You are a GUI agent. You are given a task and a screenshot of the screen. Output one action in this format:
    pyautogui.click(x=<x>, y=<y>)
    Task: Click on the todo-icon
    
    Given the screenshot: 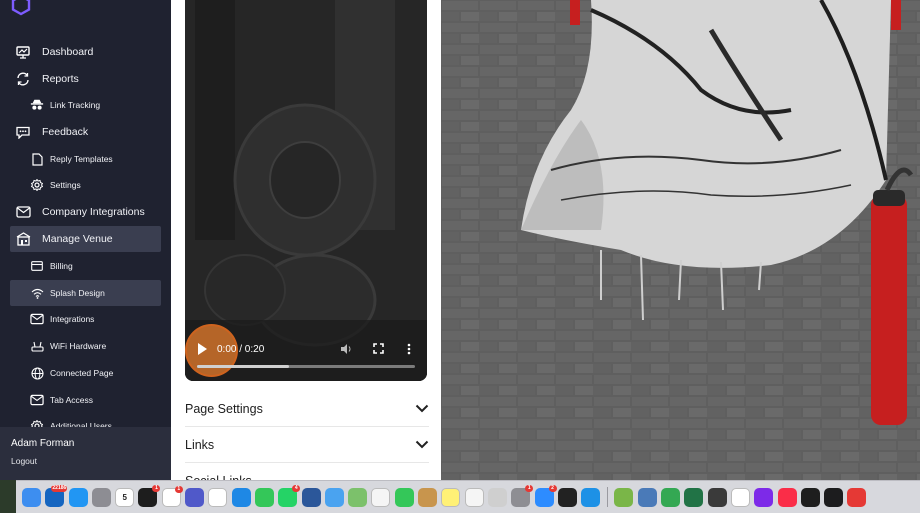 What is the action you would take?
    pyautogui.click(x=857, y=497)
    